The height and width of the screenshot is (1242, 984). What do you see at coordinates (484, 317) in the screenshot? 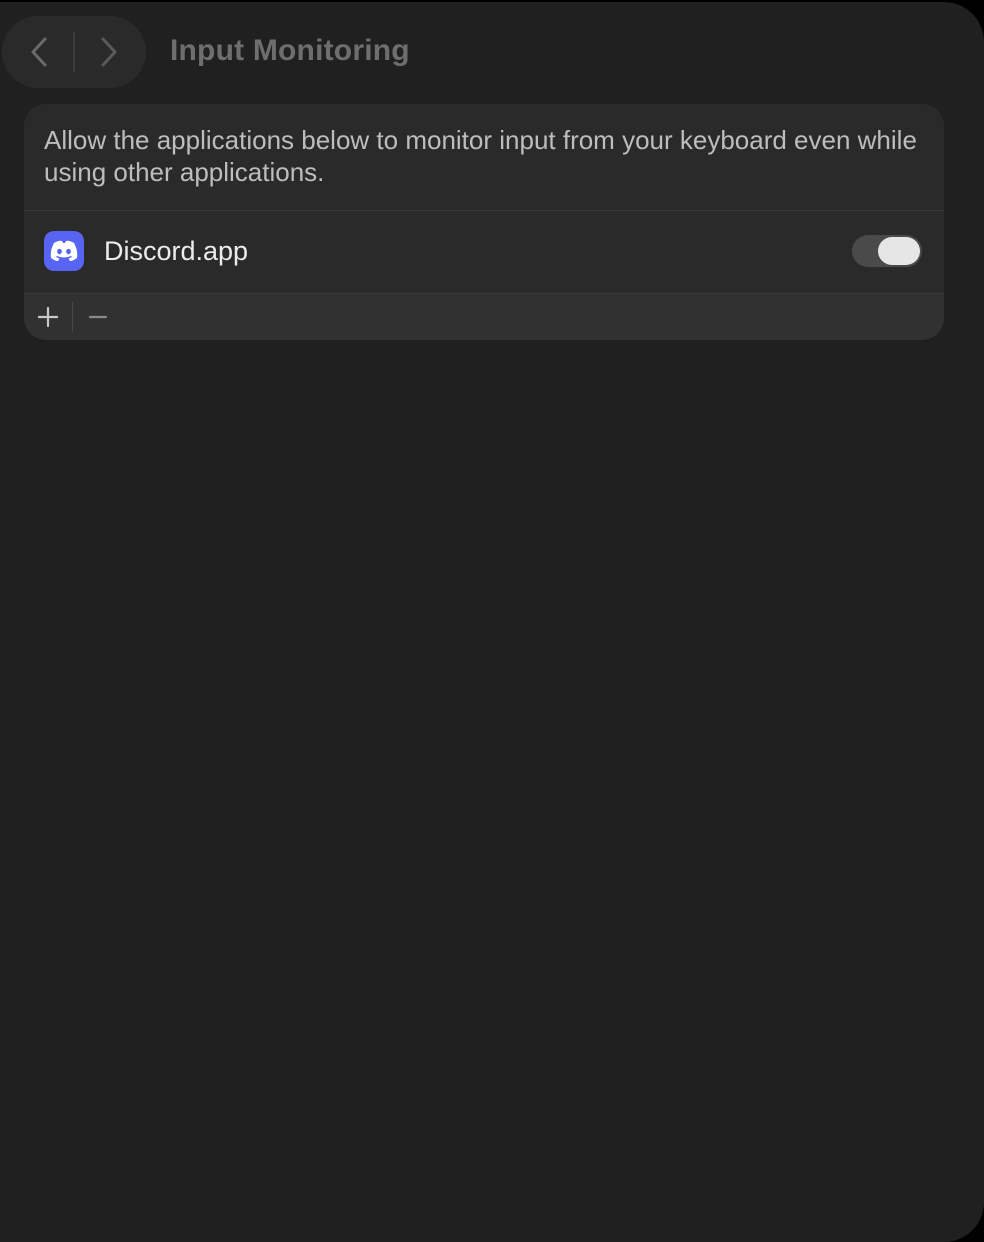
I see `list-footer` at bounding box center [484, 317].